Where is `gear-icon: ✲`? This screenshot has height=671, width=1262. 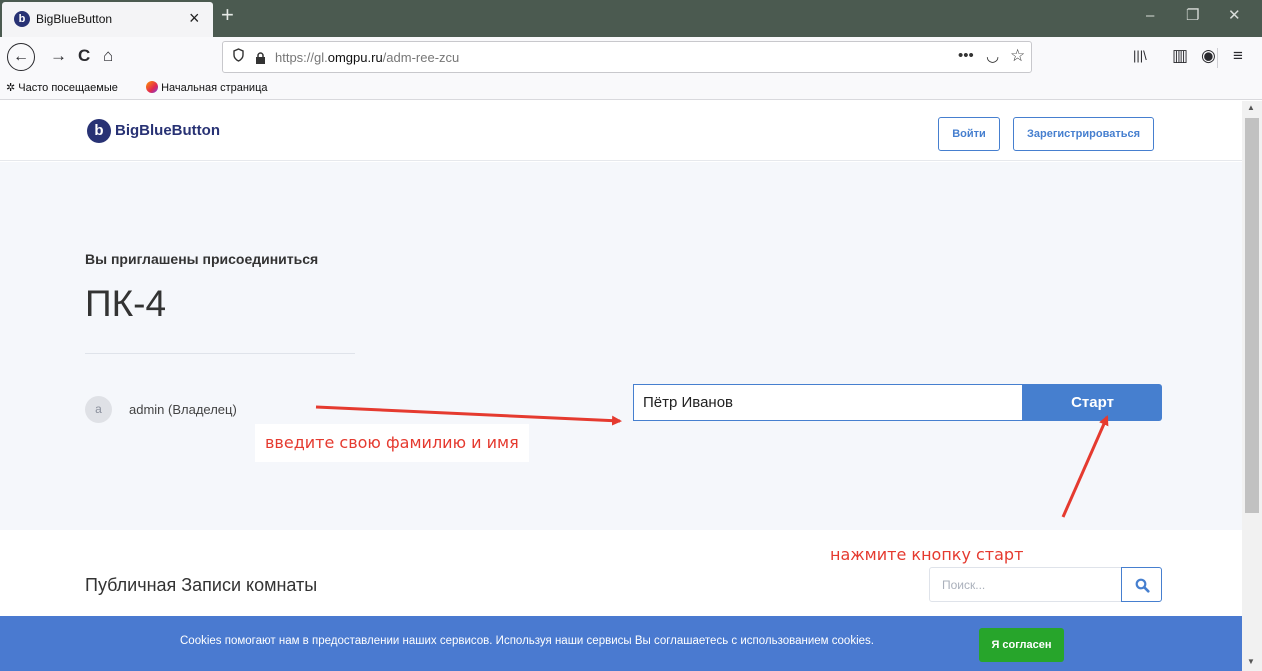
gear-icon: ✲ is located at coordinates (11, 88).